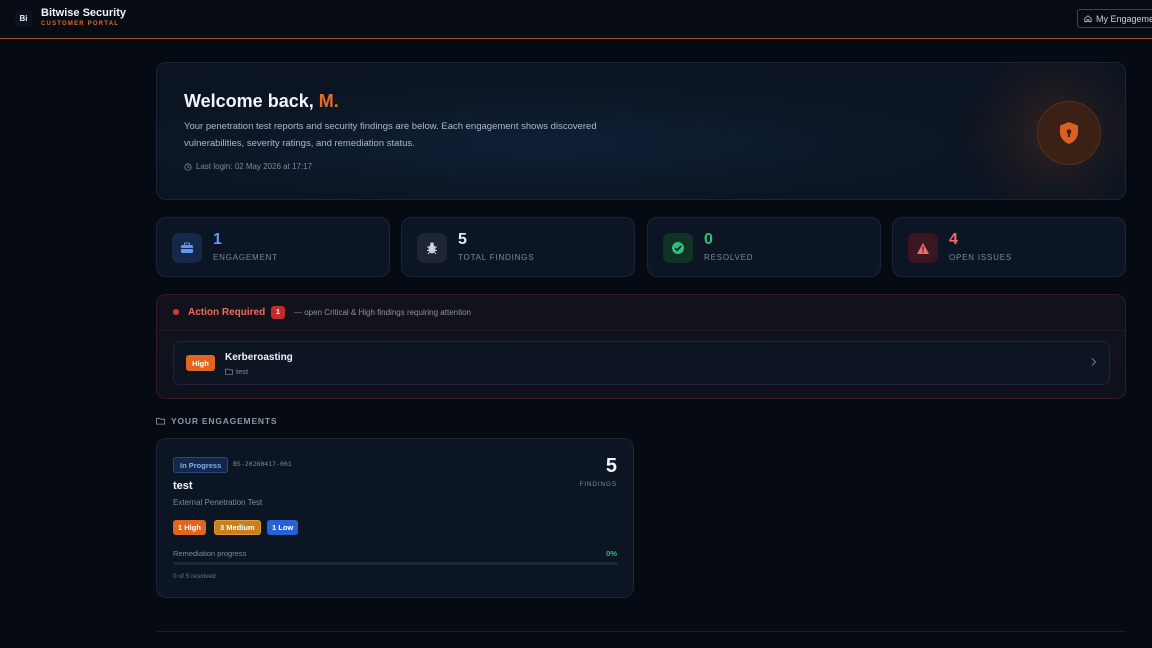 Image resolution: width=1152 pixels, height=648 pixels. What do you see at coordinates (227, 312) in the screenshot?
I see `action-required-title: Action Required` at bounding box center [227, 312].